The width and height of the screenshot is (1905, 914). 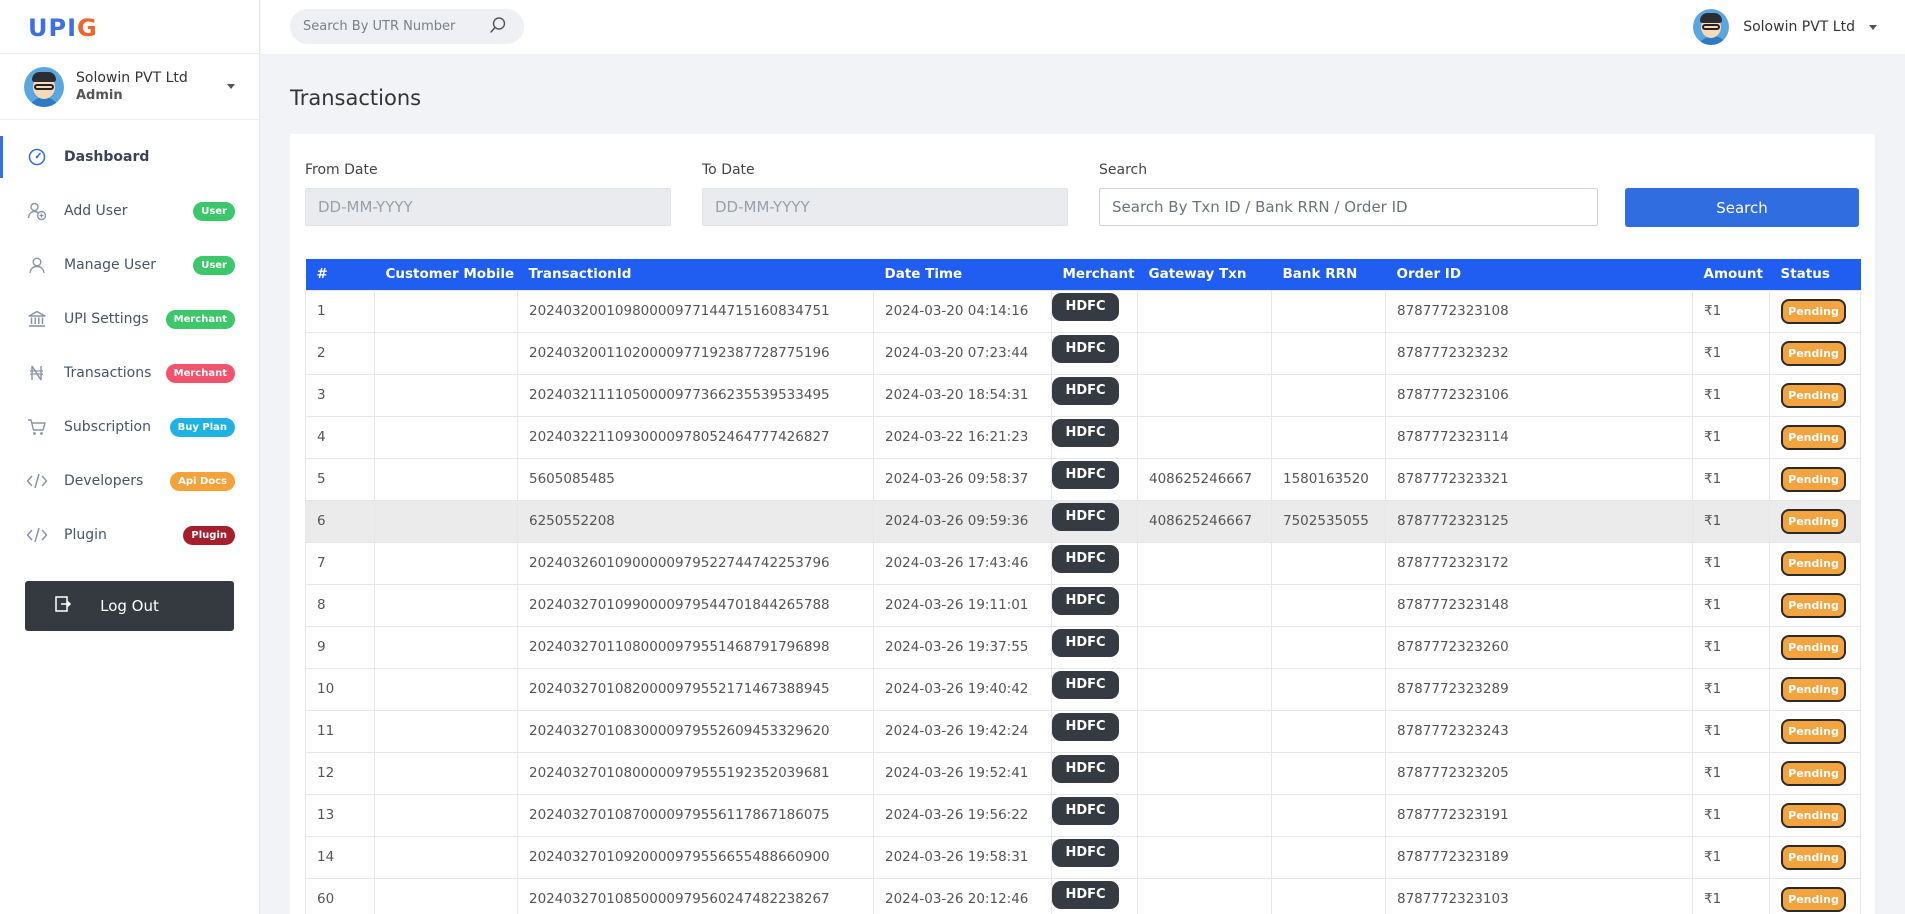 I want to click on from-date-input, so click(x=488, y=207).